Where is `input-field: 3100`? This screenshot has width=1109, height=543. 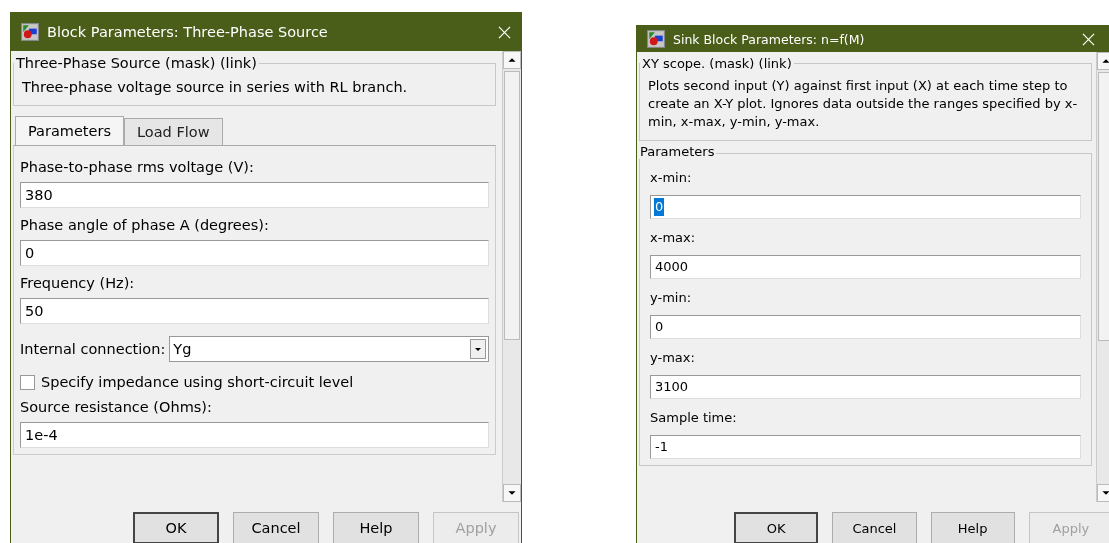 input-field: 3100 is located at coordinates (865, 386).